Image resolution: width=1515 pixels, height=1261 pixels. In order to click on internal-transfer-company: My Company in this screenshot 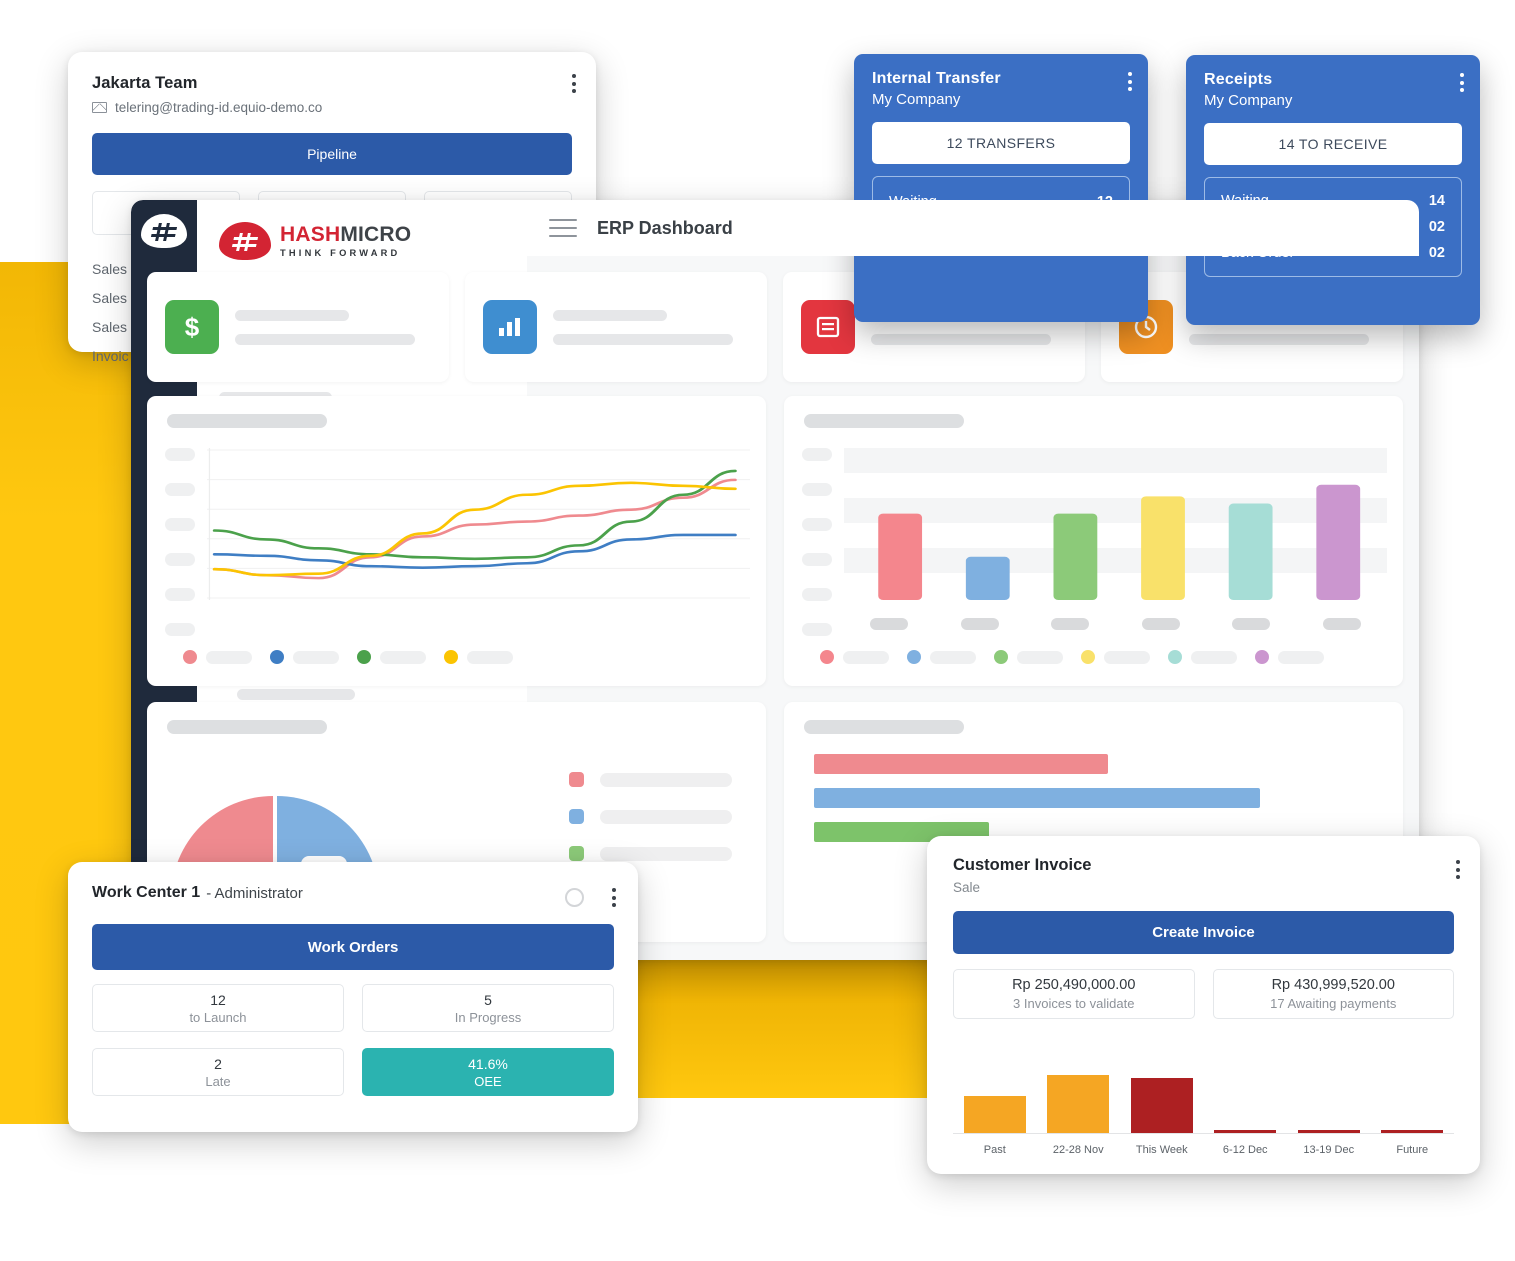, I will do `click(916, 99)`.